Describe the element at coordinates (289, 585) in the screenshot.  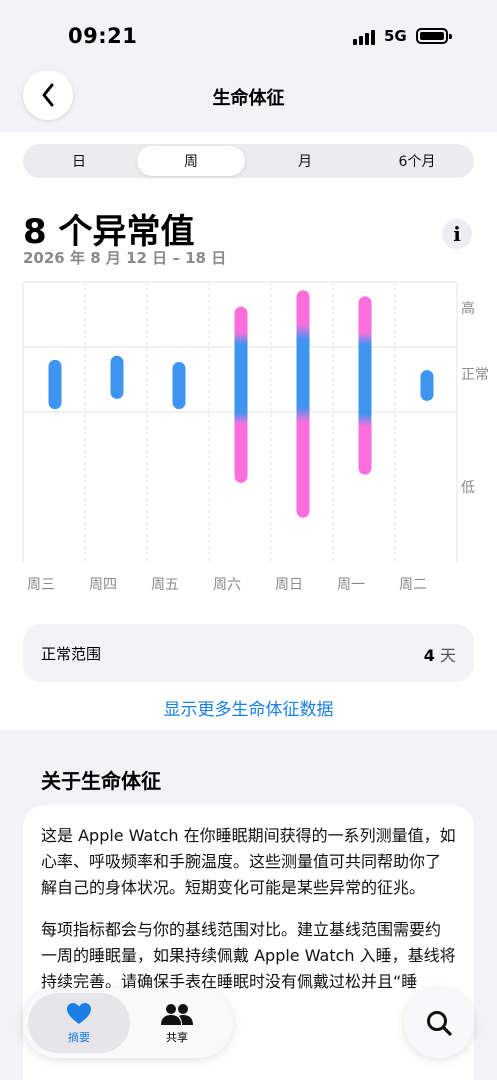
I see `chart-x-label: 周日` at that location.